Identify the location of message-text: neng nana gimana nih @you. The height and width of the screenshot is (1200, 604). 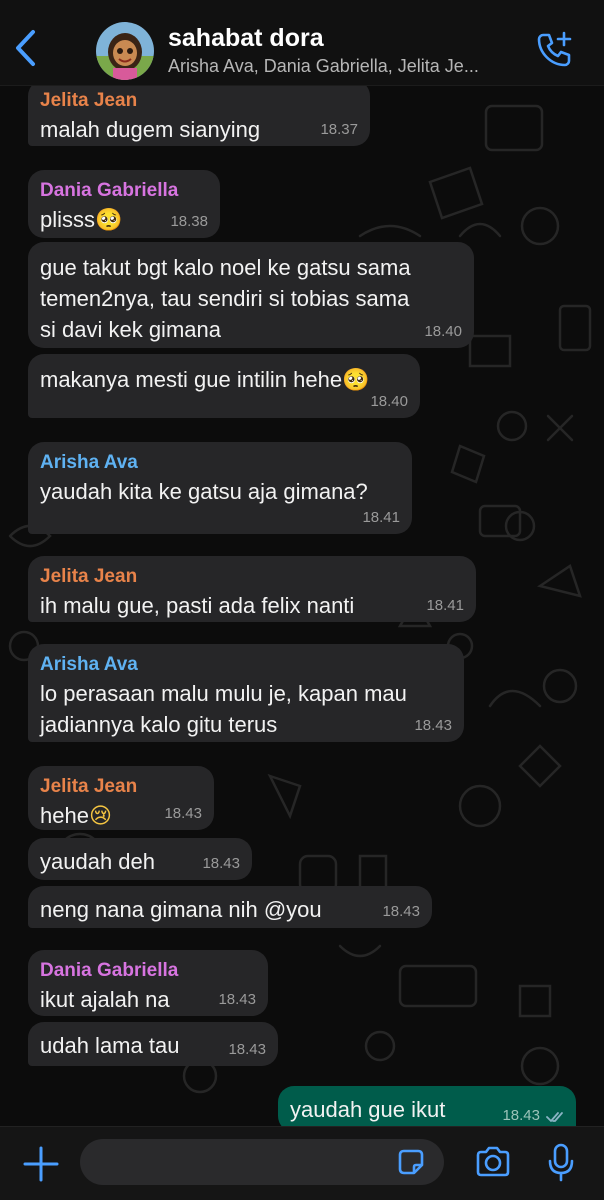
(181, 909).